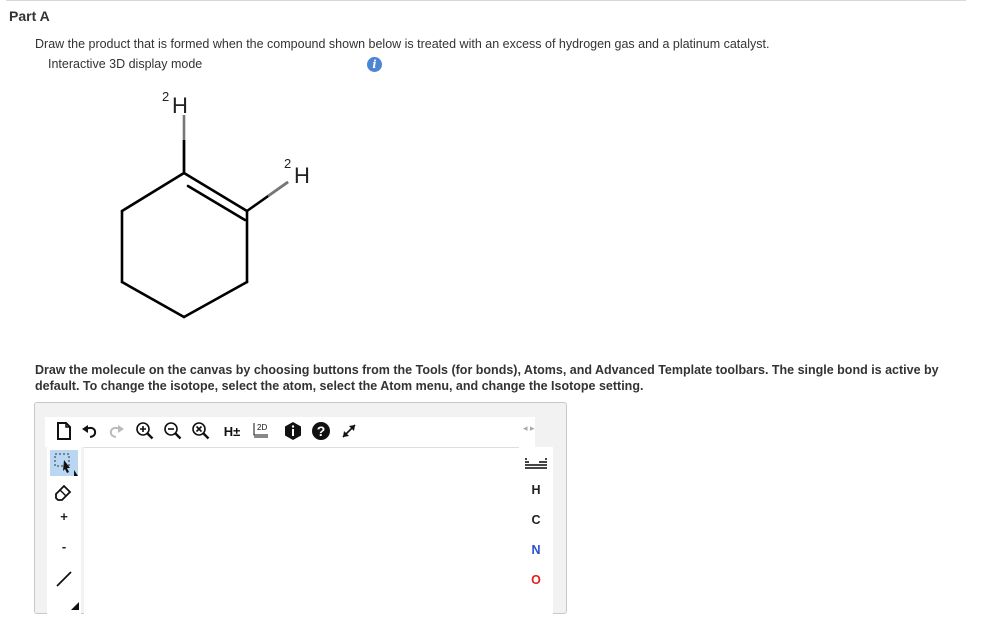  What do you see at coordinates (536, 532) in the screenshot?
I see `atoms-toolbar: H C N O` at bounding box center [536, 532].